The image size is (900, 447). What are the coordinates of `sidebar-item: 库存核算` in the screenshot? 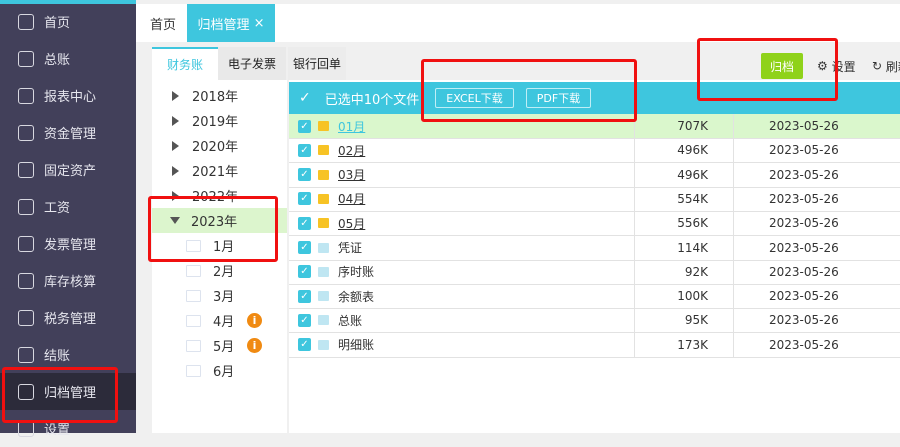 It's located at (68, 280).